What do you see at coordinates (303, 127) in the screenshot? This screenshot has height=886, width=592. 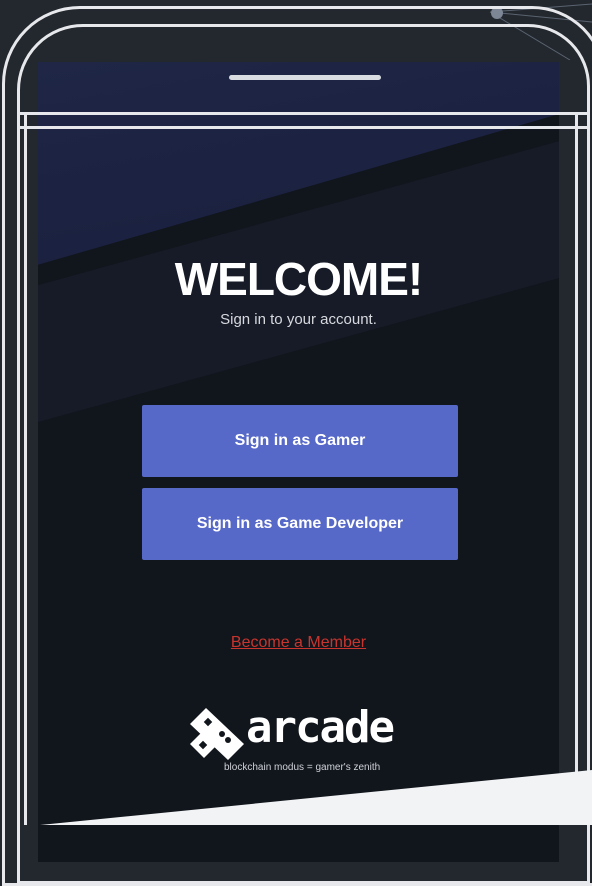 I see `phone-status-divider` at bounding box center [303, 127].